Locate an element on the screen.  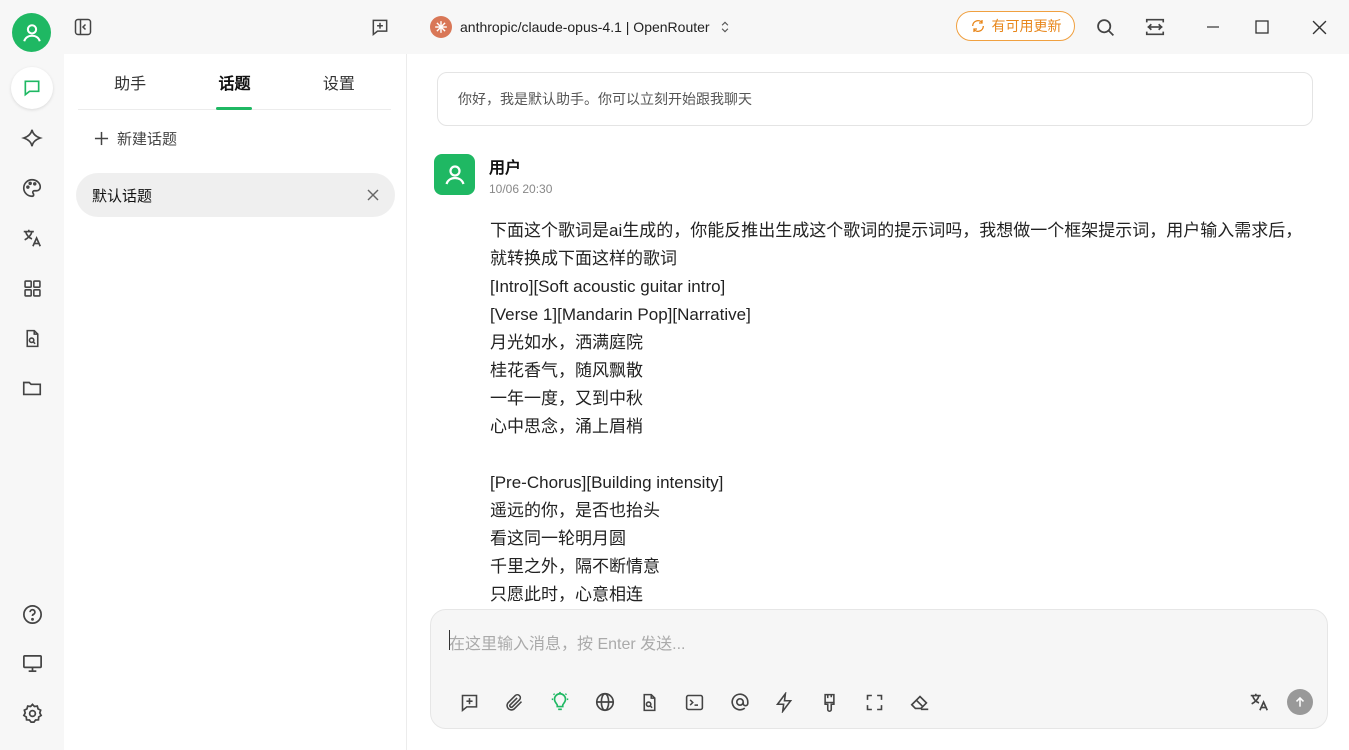
grid-icon is located at coordinates (32, 288).